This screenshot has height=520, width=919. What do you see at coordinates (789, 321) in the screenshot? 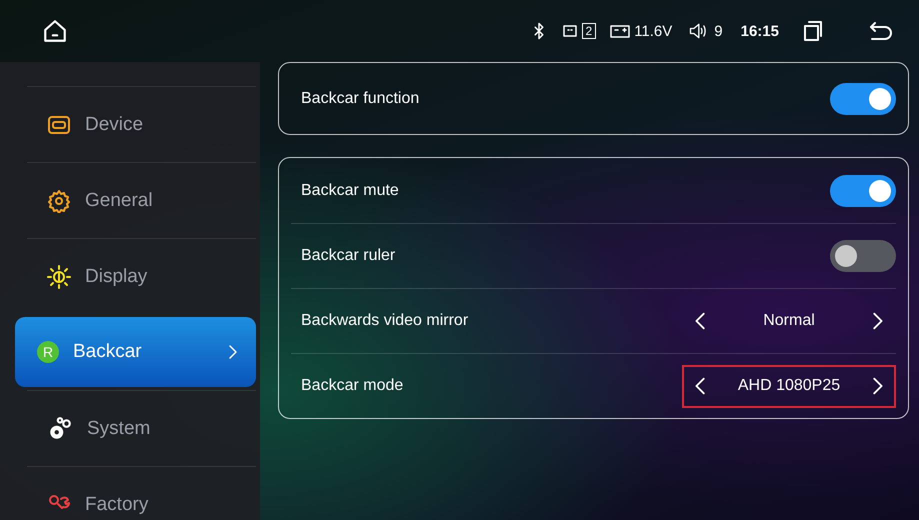
I see `selector-value: Normal` at bounding box center [789, 321].